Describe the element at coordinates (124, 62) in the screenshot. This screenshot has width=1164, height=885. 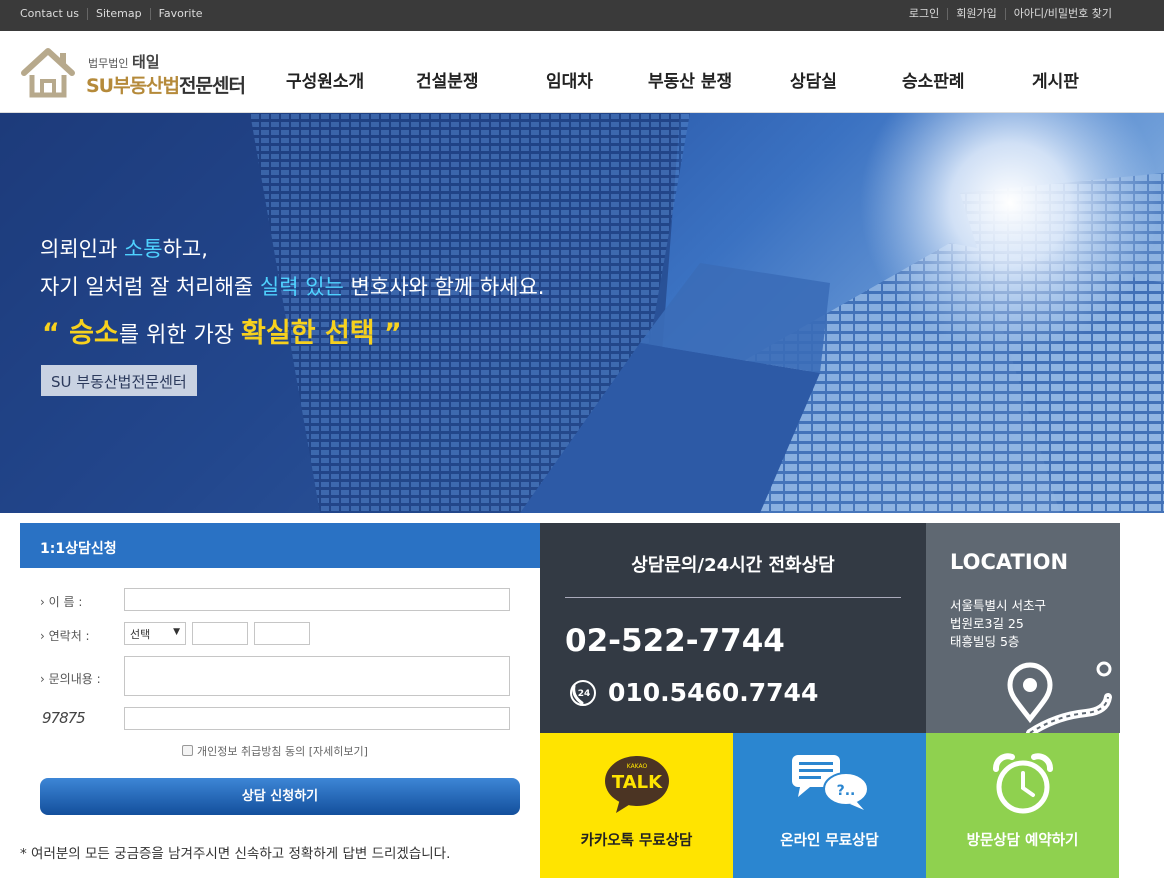
I see `logo-subtitle: 법무법인 태일` at that location.